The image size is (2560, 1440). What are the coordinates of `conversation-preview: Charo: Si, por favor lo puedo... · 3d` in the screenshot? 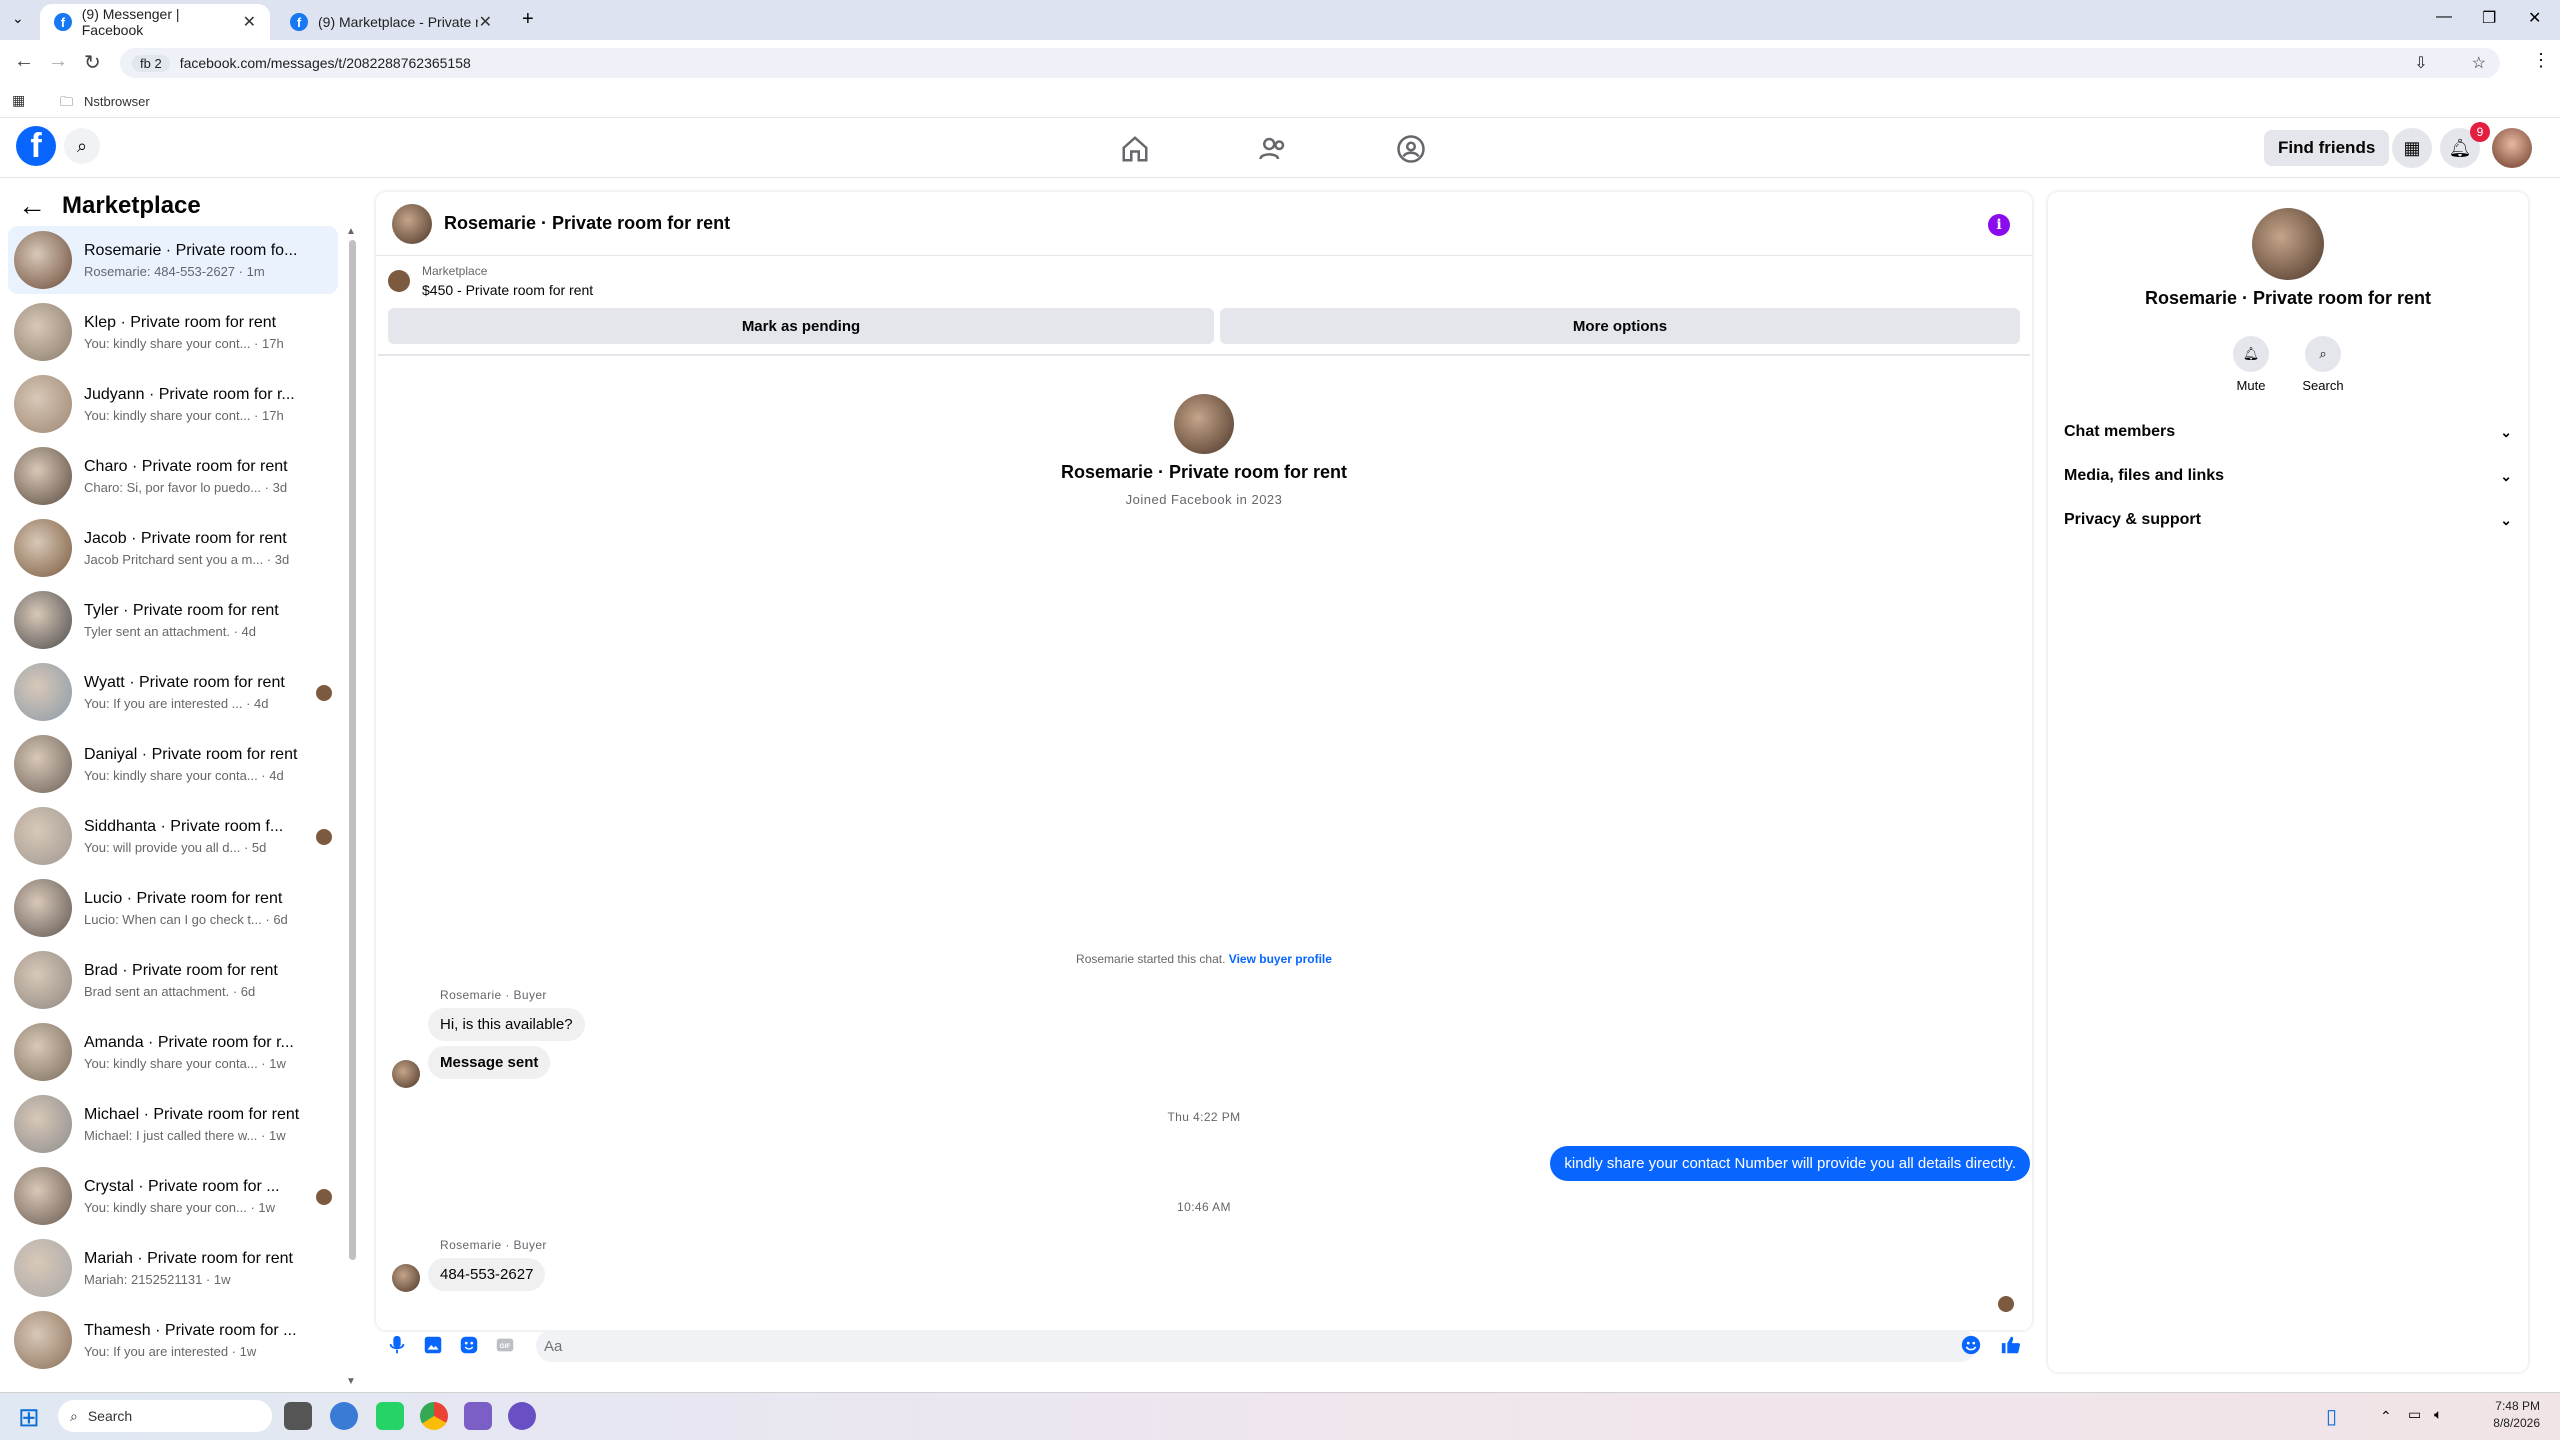 It's located at (186, 487).